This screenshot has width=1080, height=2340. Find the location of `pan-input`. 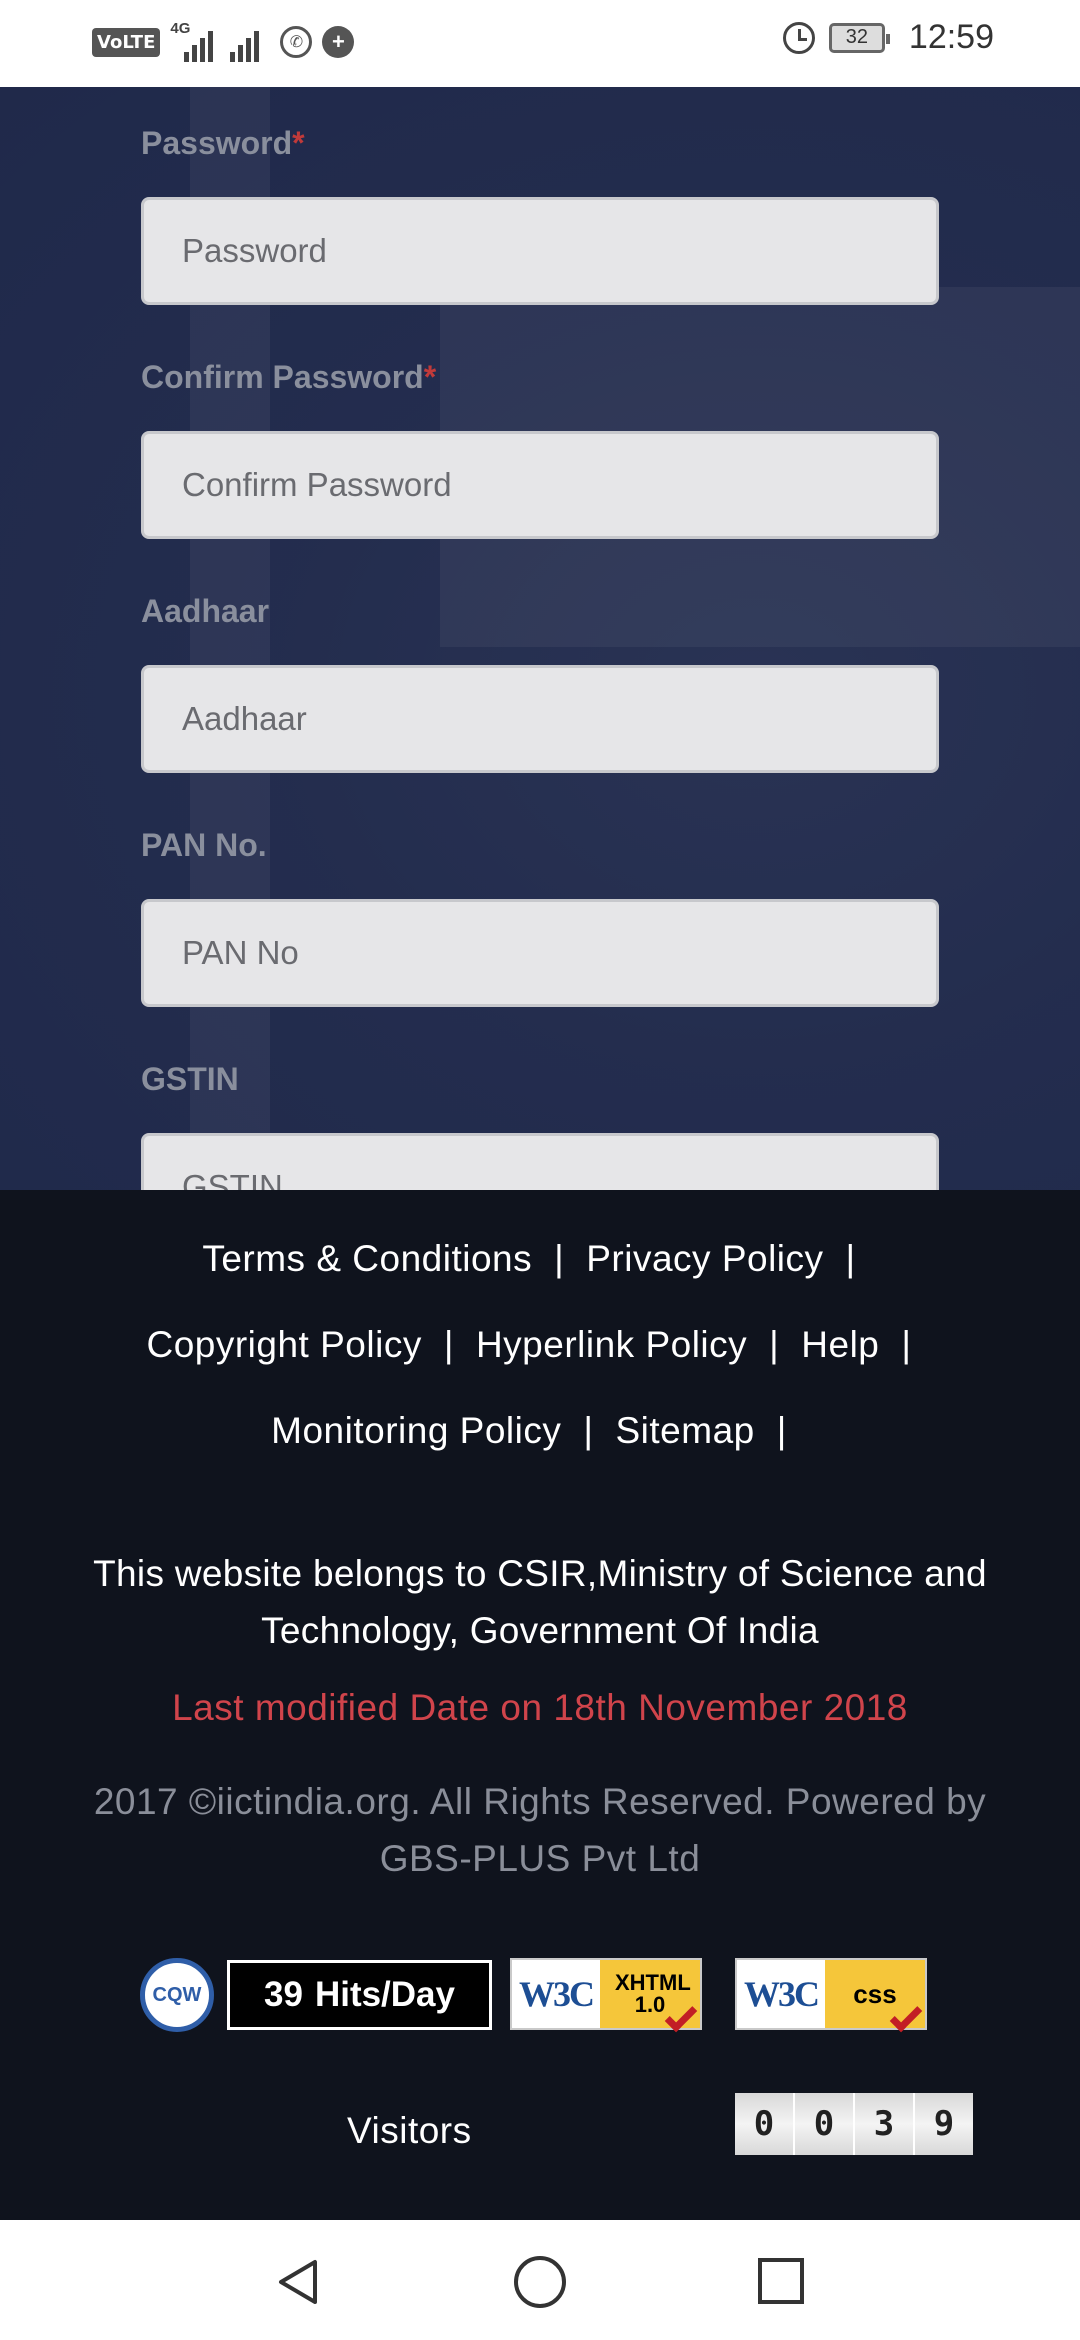

pan-input is located at coordinates (540, 953).